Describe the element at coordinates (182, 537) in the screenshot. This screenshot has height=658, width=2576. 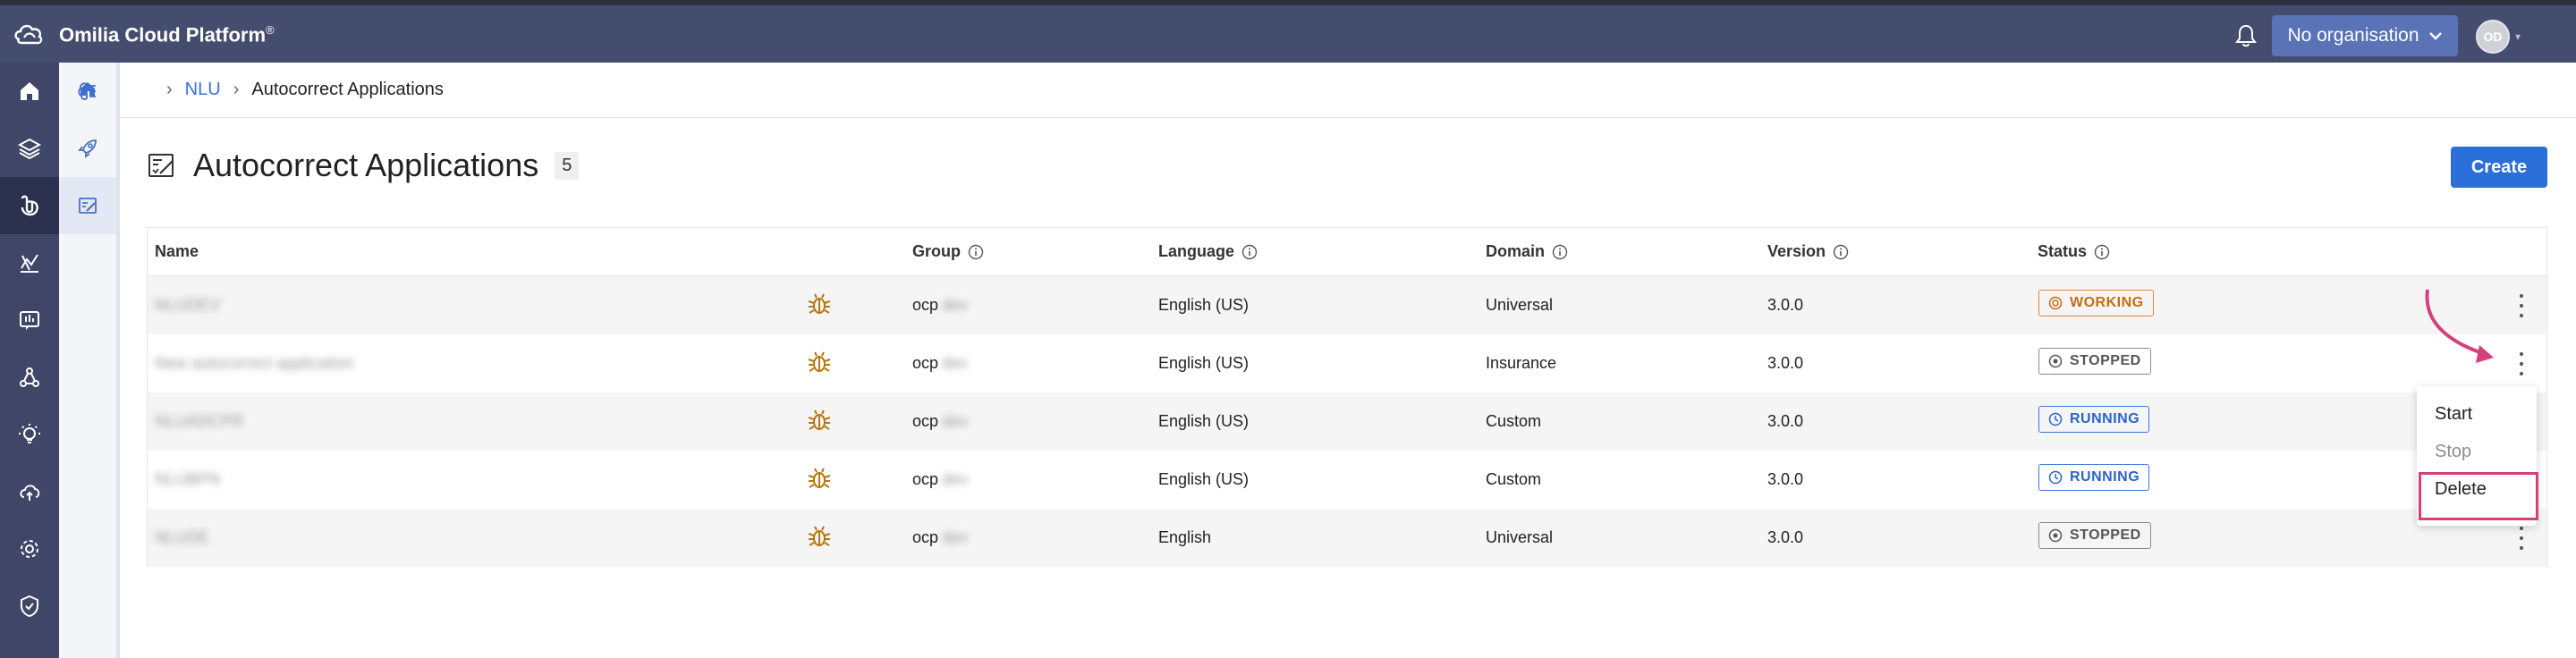
I see `app-name-cell: NLUDE` at that location.